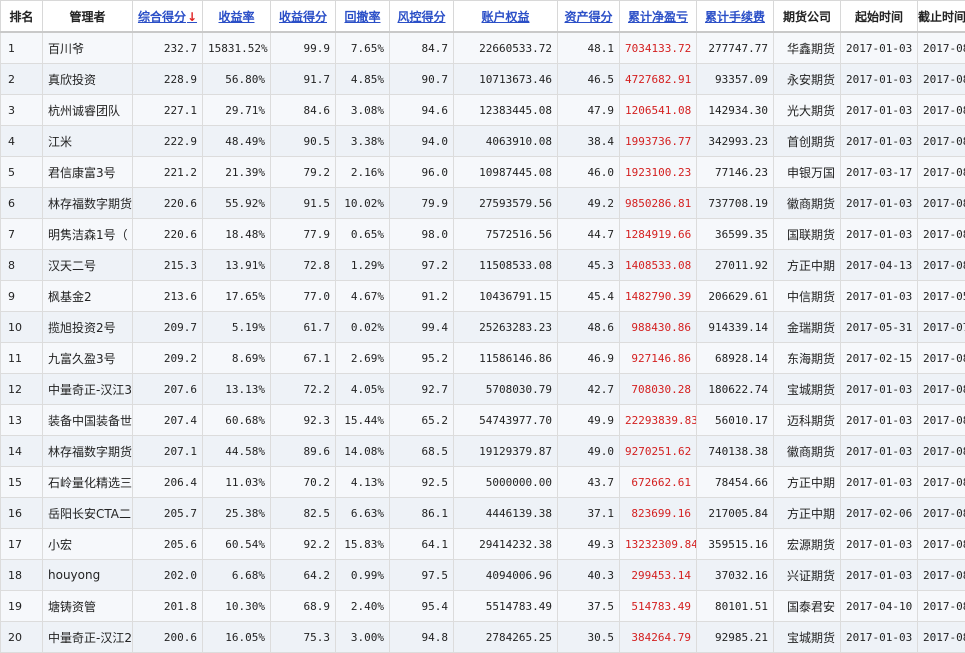 This screenshot has width=965, height=653. I want to click on futures-firm-cell: 金瑞期货, so click(807, 327).